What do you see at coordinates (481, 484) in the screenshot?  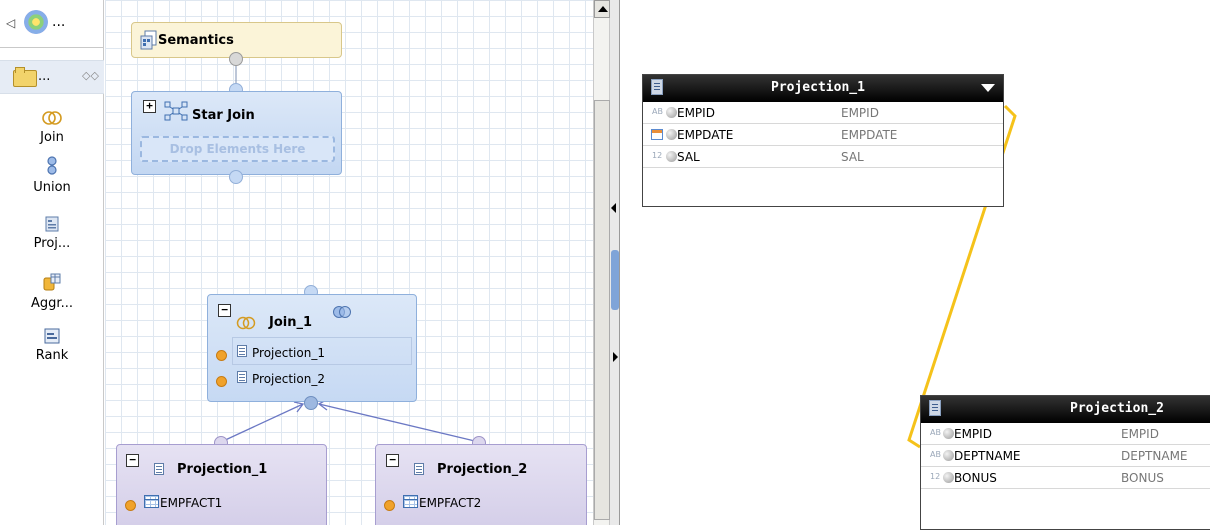 I see `projection-2-node: − Projection_2 EMPFACT2` at bounding box center [481, 484].